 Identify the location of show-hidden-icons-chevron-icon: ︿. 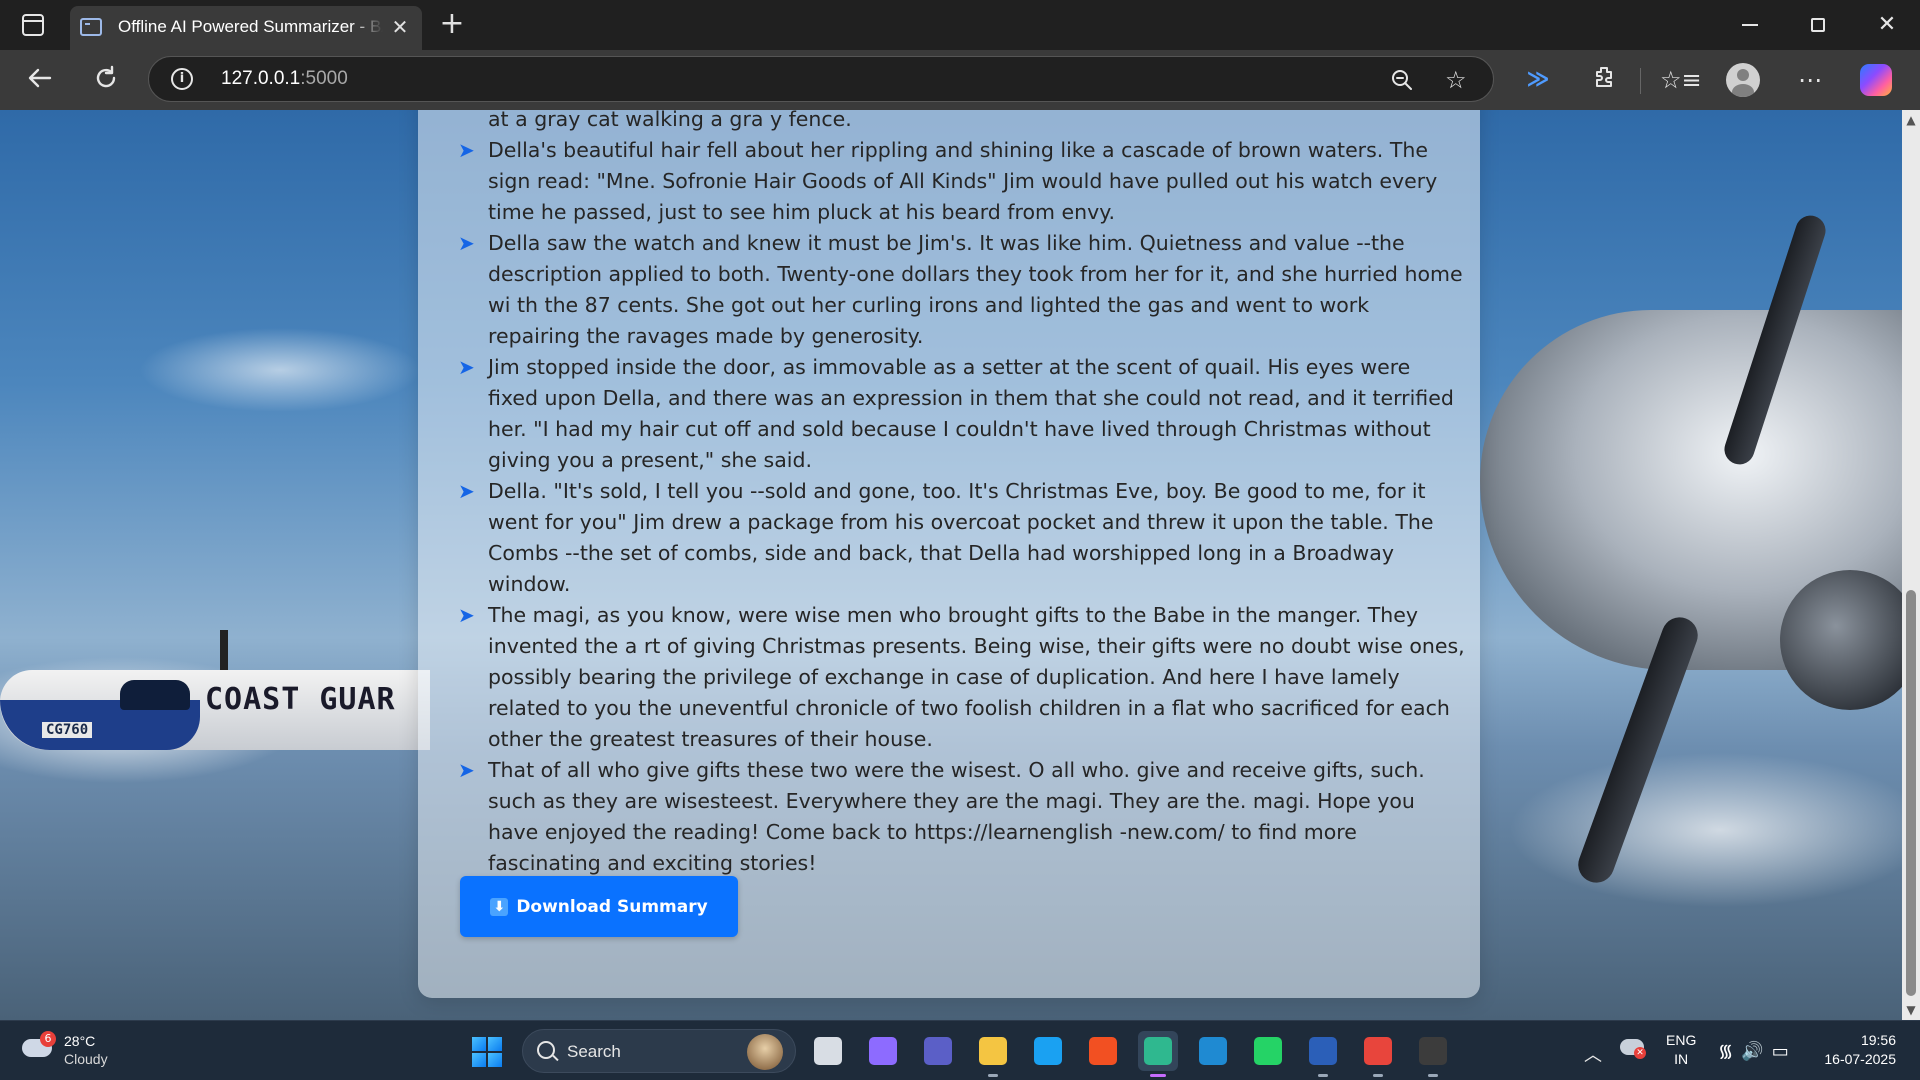
(1593, 1054).